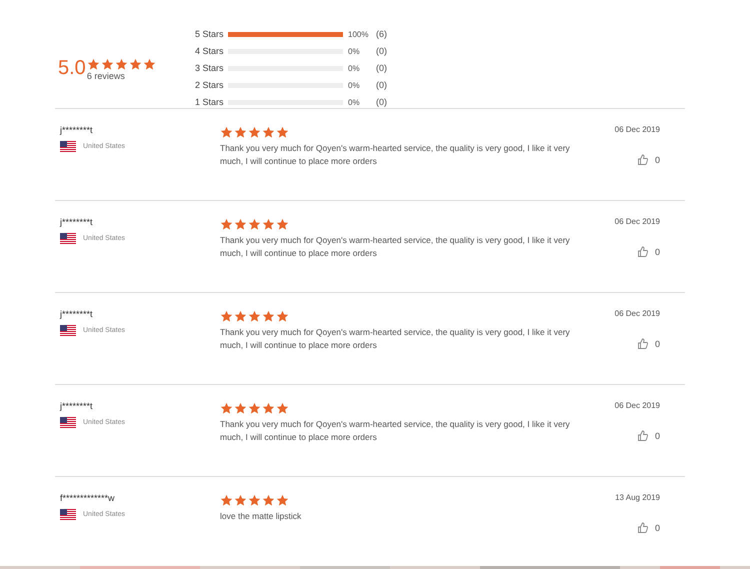  Describe the element at coordinates (88, 498) in the screenshot. I see `reviewer-name: f*************w` at that location.